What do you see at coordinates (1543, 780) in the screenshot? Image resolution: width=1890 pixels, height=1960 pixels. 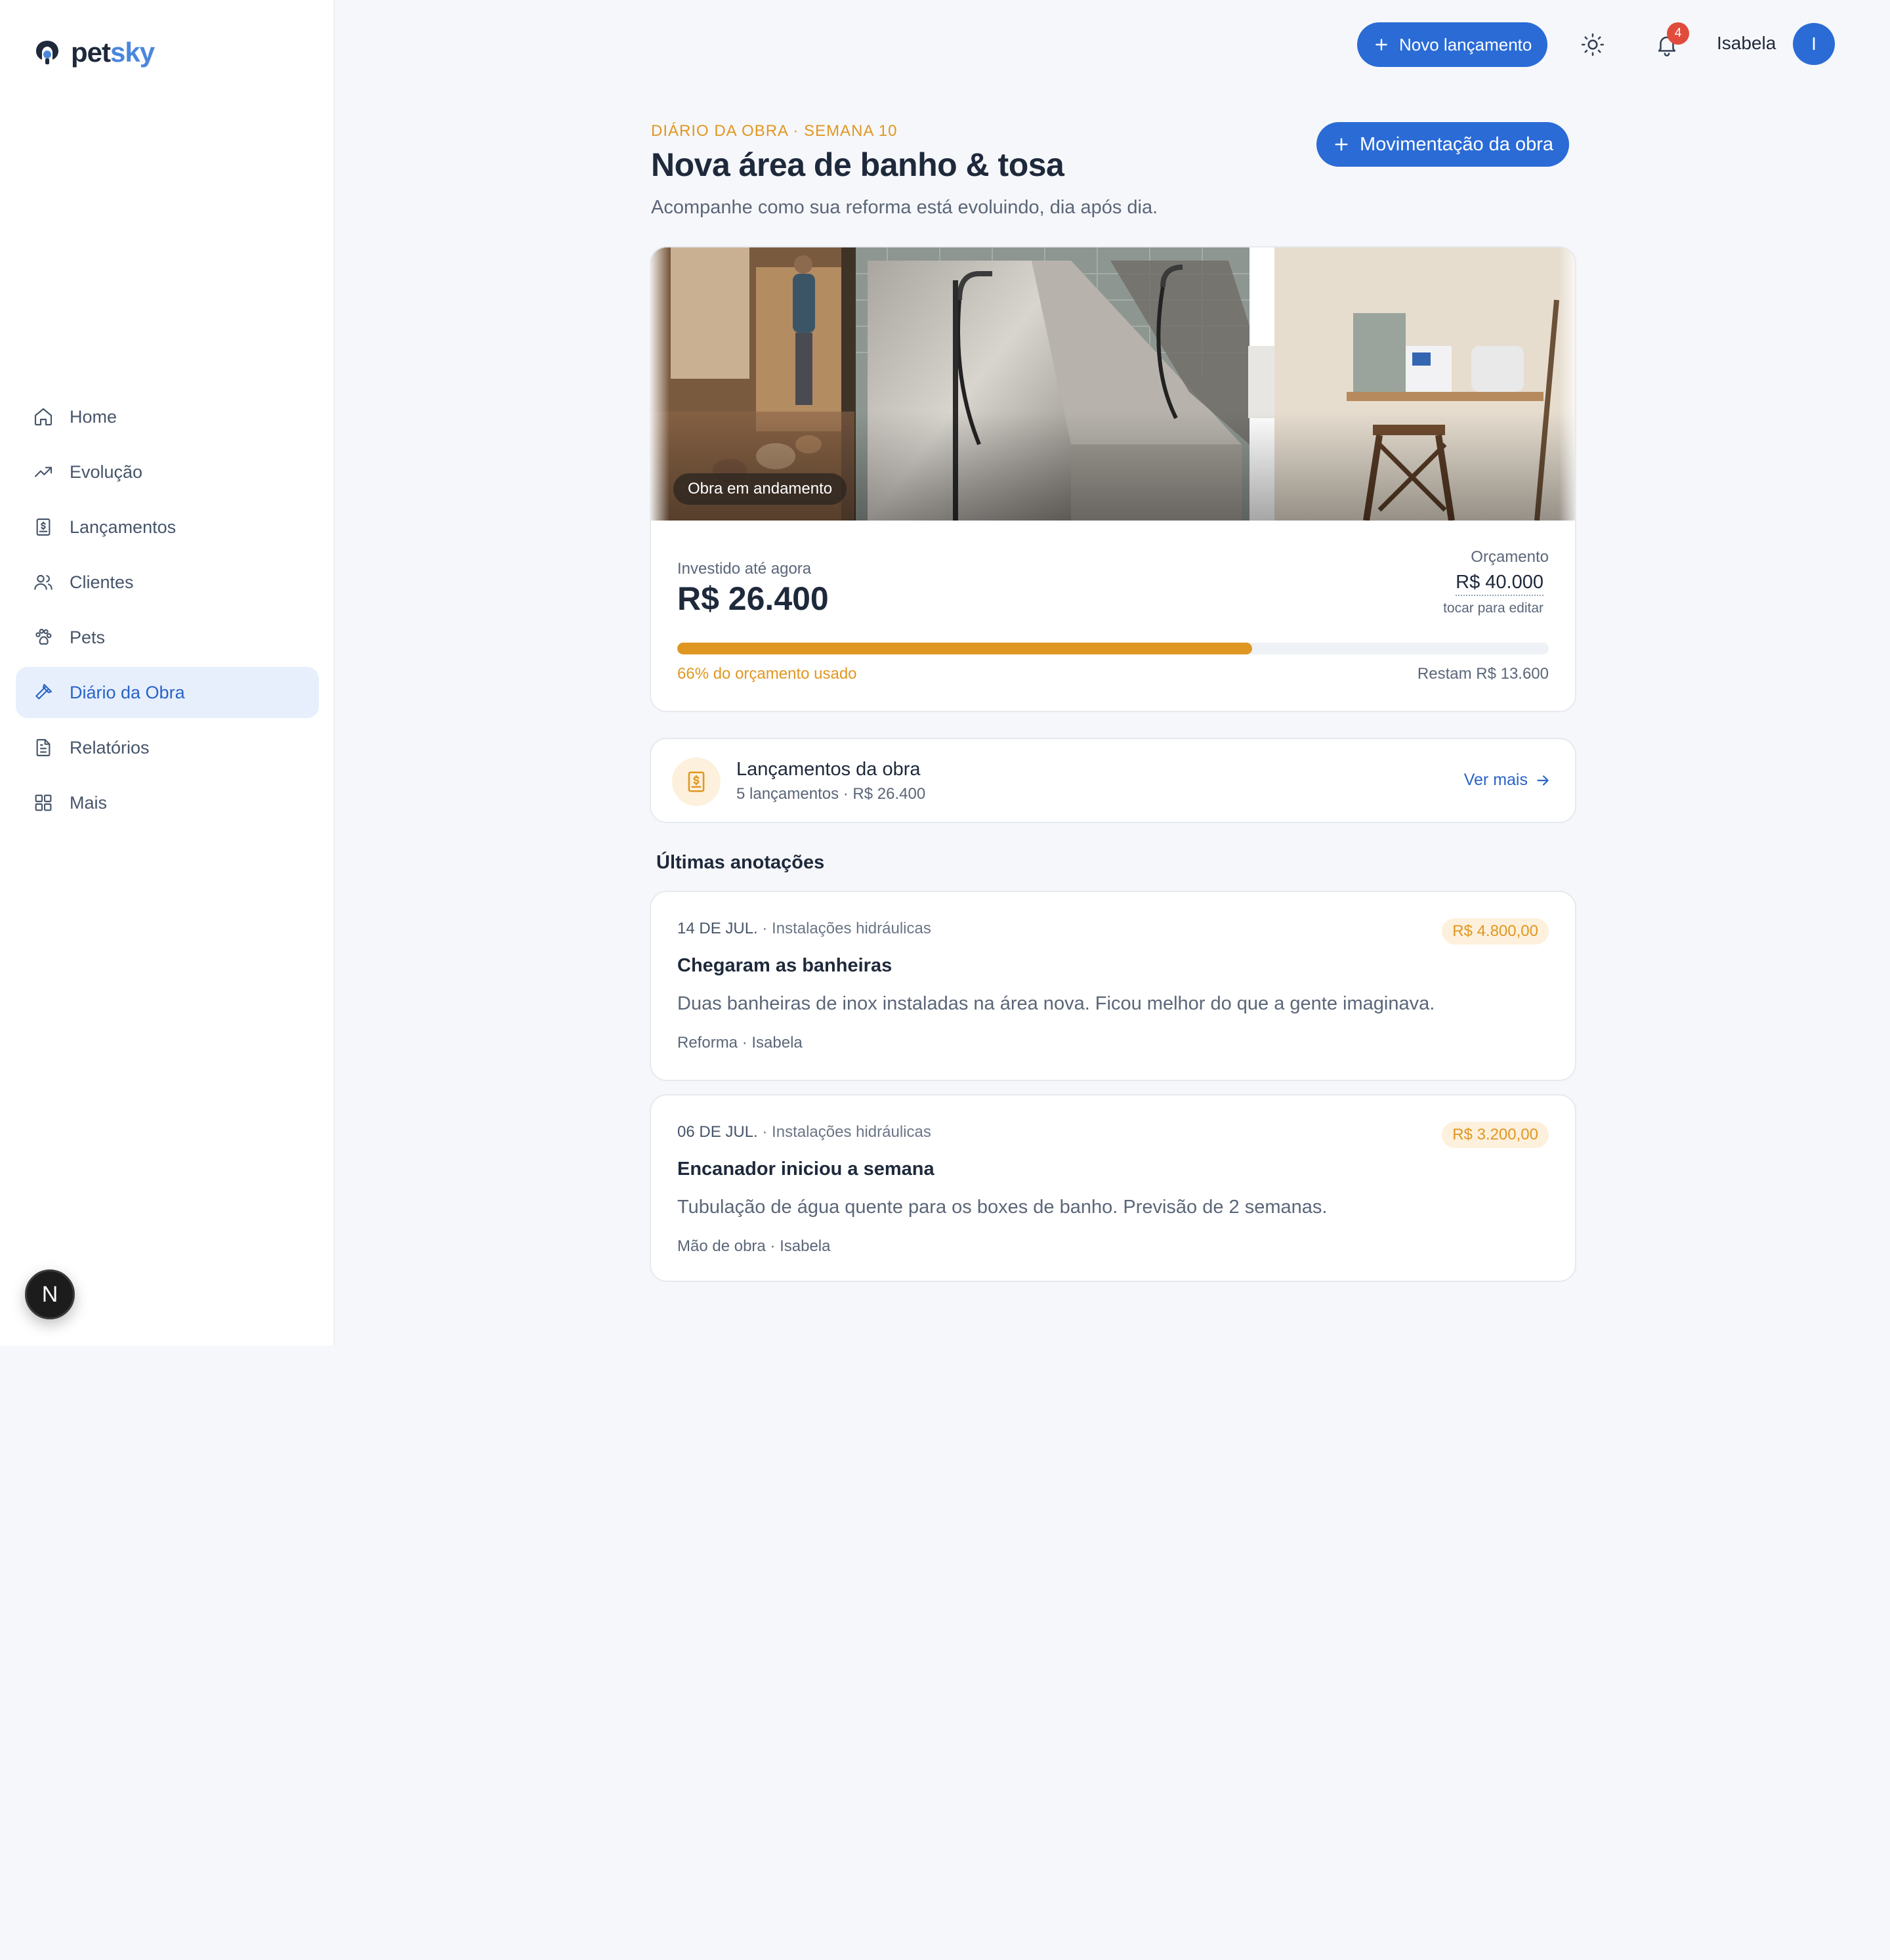 I see `arrow-right-icon` at bounding box center [1543, 780].